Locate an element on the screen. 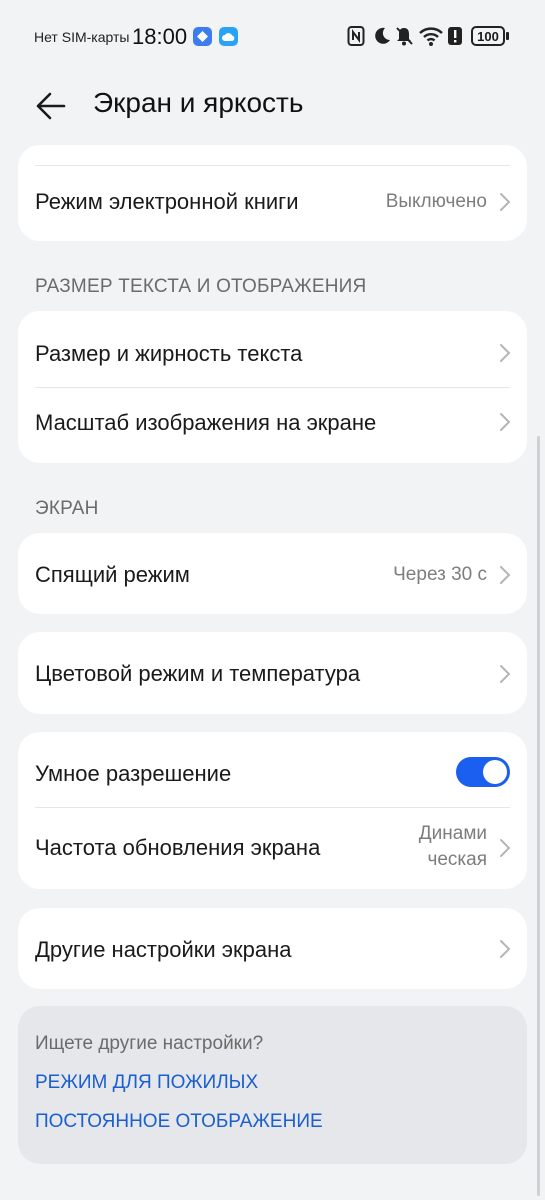 The height and width of the screenshot is (1200, 545). refresh-rate-value-line2: ческая is located at coordinates (457, 859).